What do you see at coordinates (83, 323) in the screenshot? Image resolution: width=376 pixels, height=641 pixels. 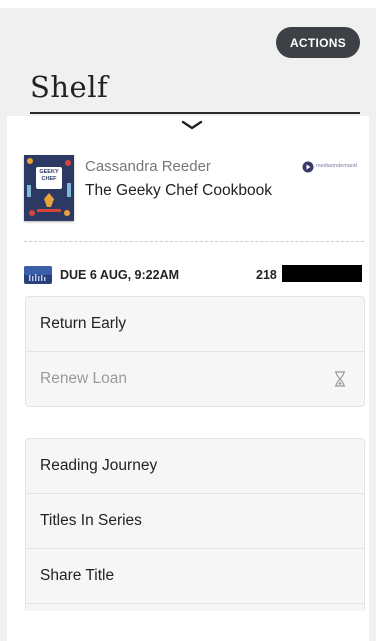 I see `return-early-label: Return Early` at bounding box center [83, 323].